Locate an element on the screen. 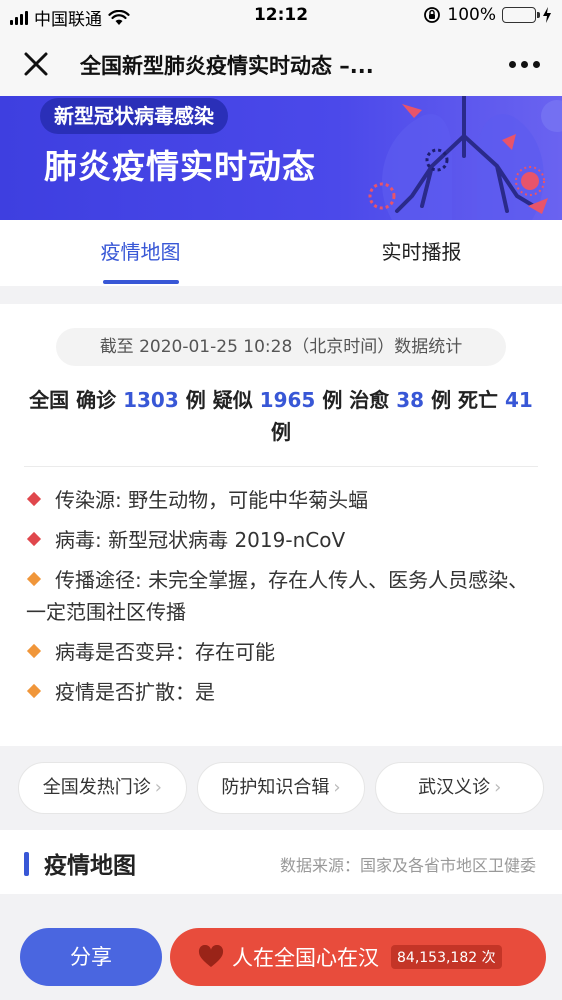 The image size is (562, 1000). stats-summary: 全国 确诊 1303 例 疑似 1965 例 治愈 38 例 死亡 41 例 is located at coordinates (281, 416).